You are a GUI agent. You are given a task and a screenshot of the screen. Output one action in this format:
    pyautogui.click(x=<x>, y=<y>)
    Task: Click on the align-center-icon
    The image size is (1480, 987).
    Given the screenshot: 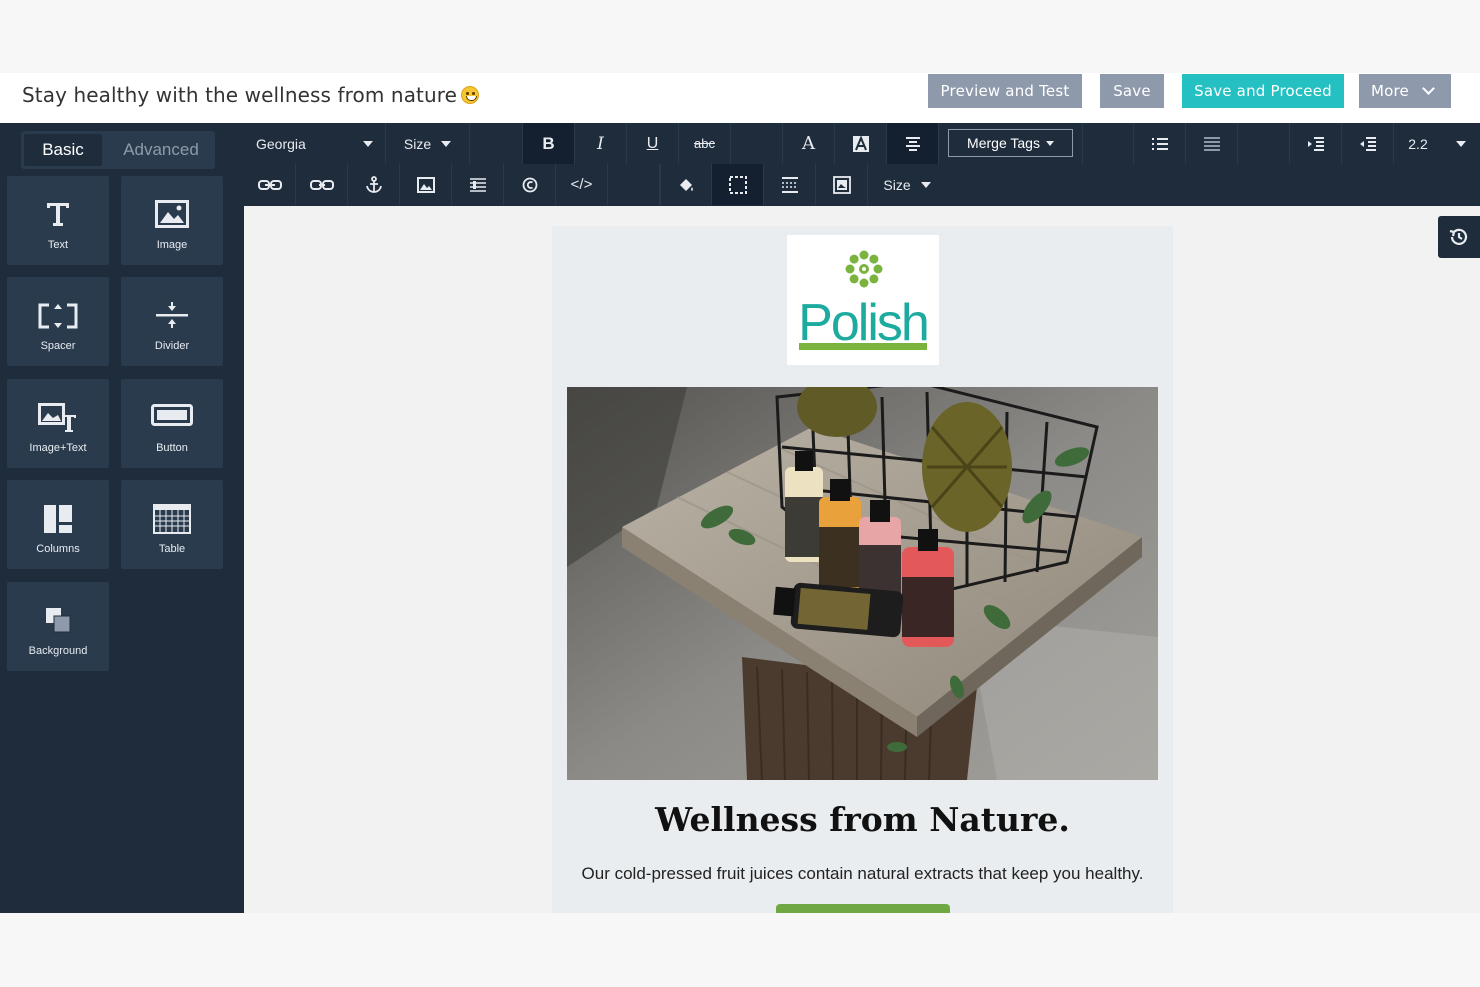 What is the action you would take?
    pyautogui.click(x=912, y=143)
    